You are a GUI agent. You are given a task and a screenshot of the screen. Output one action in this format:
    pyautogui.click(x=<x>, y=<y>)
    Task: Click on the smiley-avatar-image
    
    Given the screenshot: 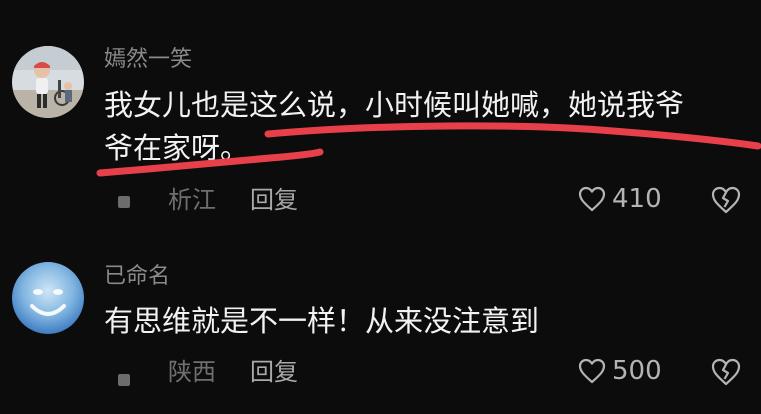 What is the action you would take?
    pyautogui.click(x=48, y=298)
    